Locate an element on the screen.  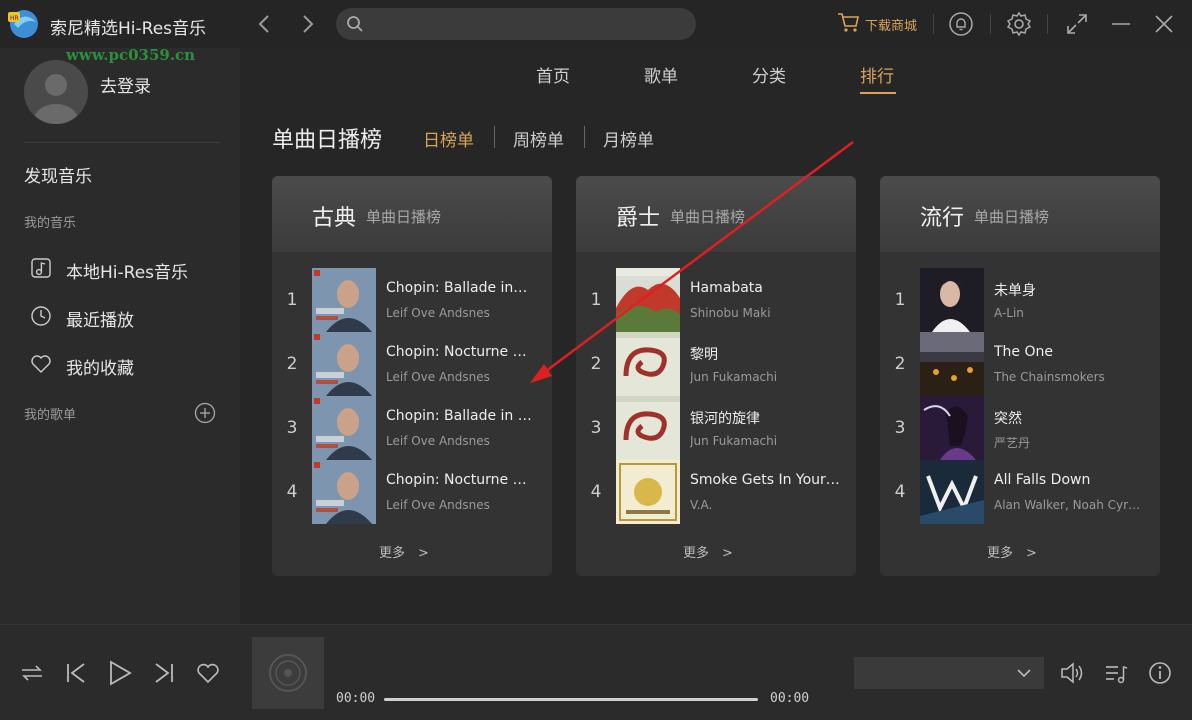
sidebar-item-local-hires: 本地Hi-Res音乐 is located at coordinates (109, 270).